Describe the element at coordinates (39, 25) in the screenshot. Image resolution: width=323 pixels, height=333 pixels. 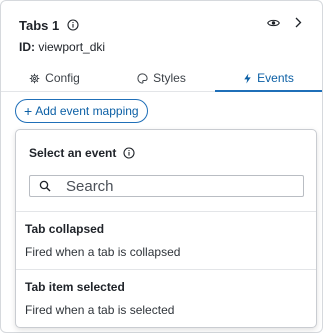
I see `component-title: Tabs 1` at that location.